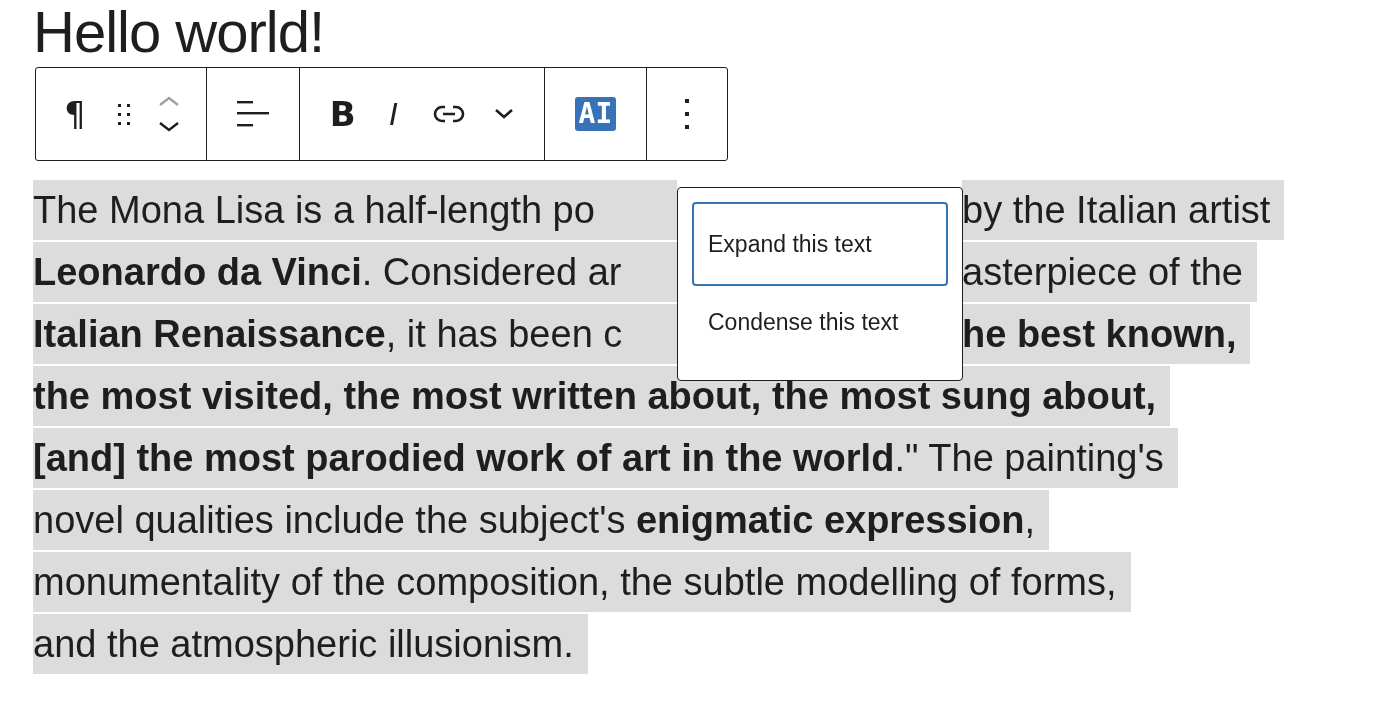  What do you see at coordinates (342, 114) in the screenshot?
I see `format-button: B` at bounding box center [342, 114].